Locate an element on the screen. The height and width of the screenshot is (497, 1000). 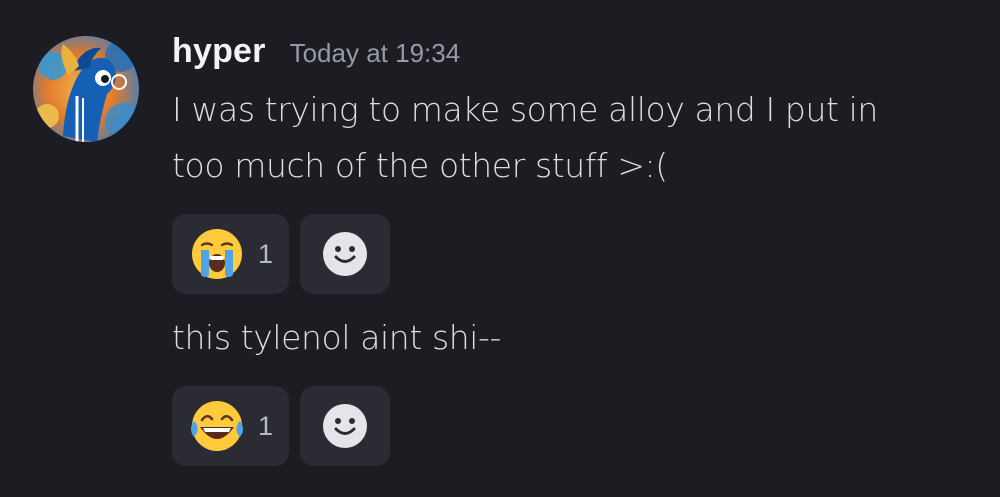
reaction-loudly-crying: 1 is located at coordinates (230, 254).